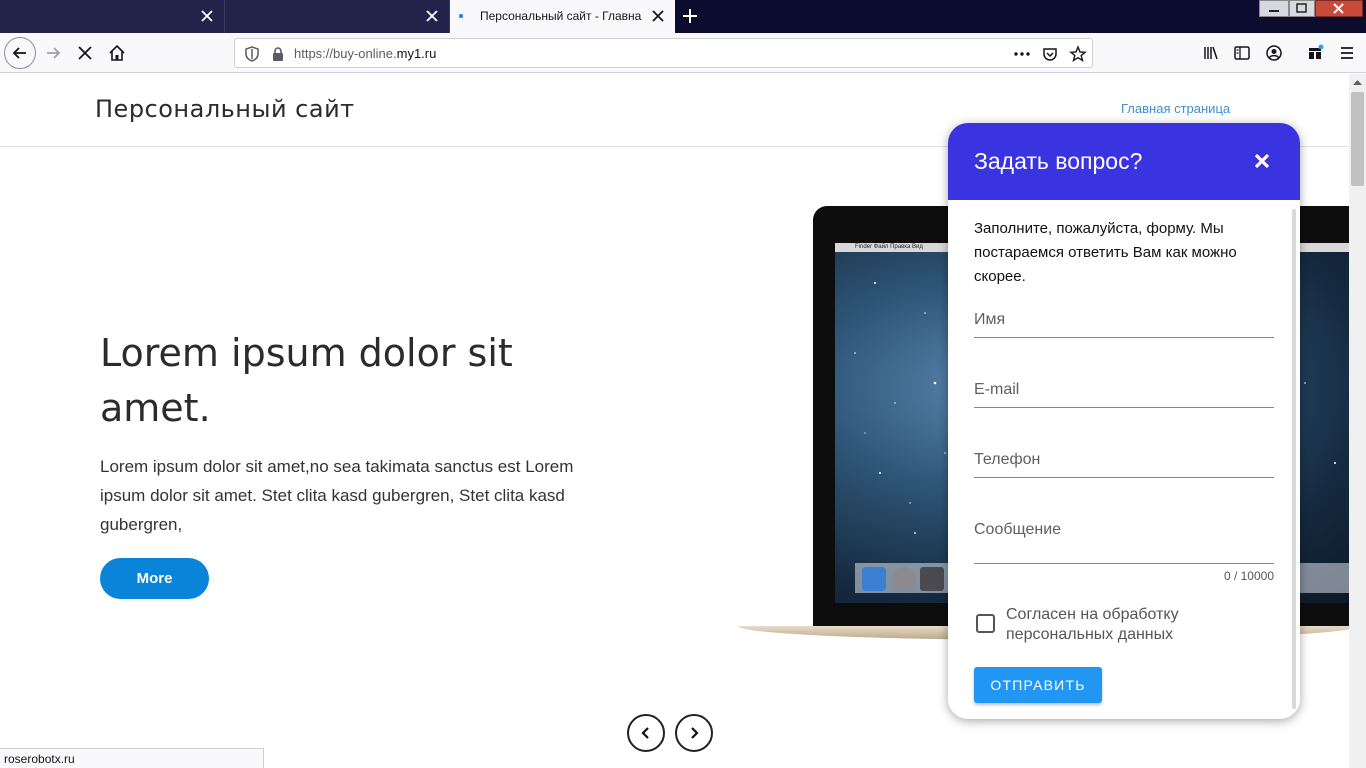 This screenshot has height=768, width=1366. I want to click on character-counter: 0 / 10000, so click(1248, 576).